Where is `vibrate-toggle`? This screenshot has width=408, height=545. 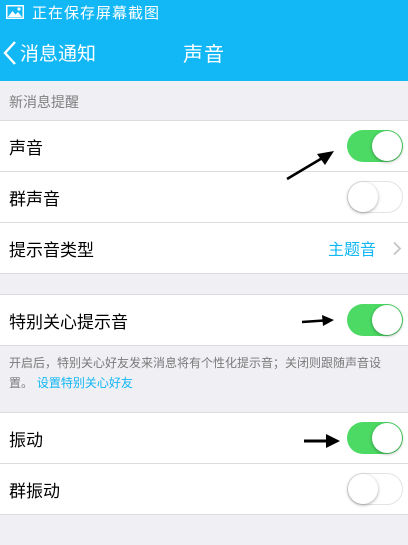 vibrate-toggle is located at coordinates (375, 438).